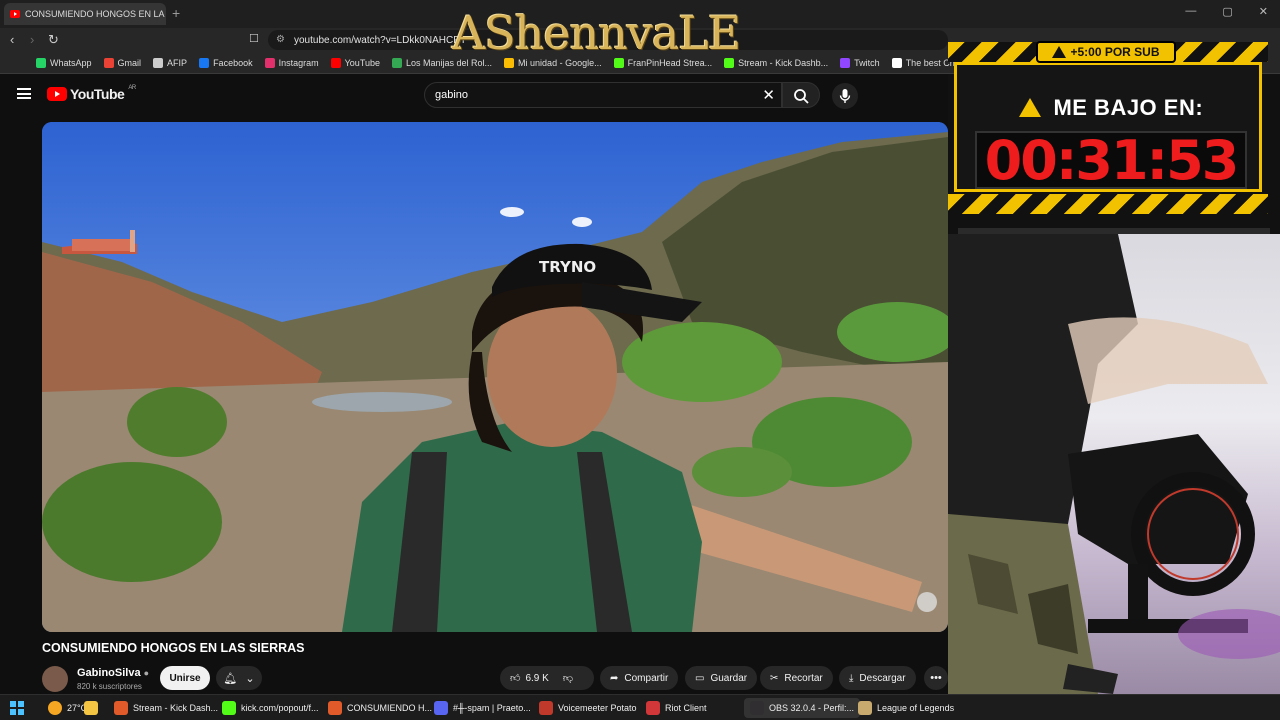 Image resolution: width=1280 pixels, height=720 pixels. Describe the element at coordinates (71, 62) in the screenshot. I see `bookmark-label: WhatsApp` at that location.